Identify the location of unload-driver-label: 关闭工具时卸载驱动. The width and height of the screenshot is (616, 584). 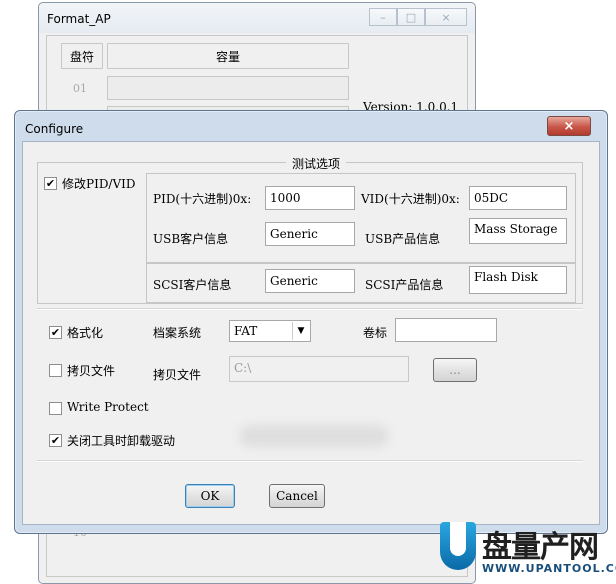
(121, 441).